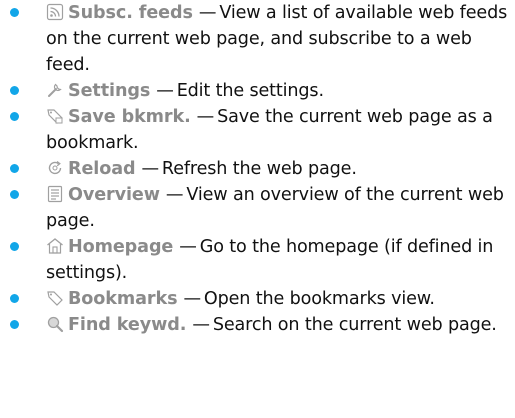 This screenshot has width=515, height=418. What do you see at coordinates (55, 168) in the screenshot?
I see `reload-icon` at bounding box center [55, 168].